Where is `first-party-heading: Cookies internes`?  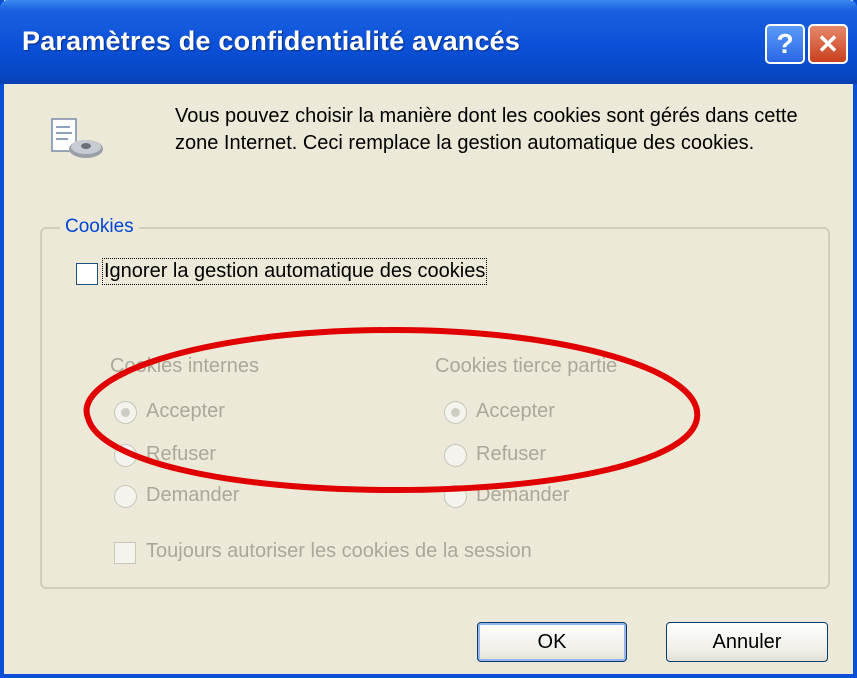 first-party-heading: Cookies internes is located at coordinates (184, 366).